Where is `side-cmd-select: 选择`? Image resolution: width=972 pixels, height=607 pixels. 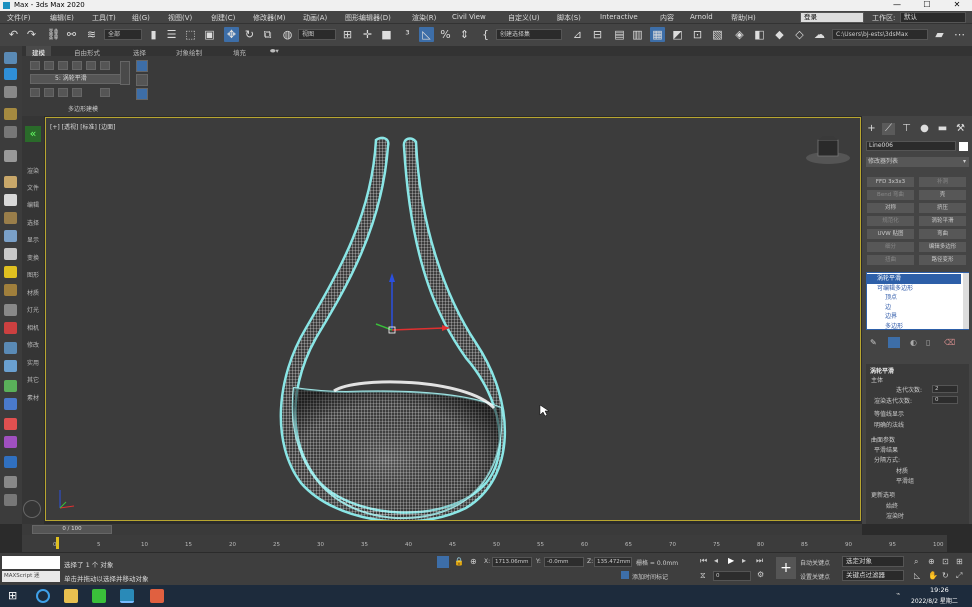 side-cmd-select: 选择 is located at coordinates (33, 222).